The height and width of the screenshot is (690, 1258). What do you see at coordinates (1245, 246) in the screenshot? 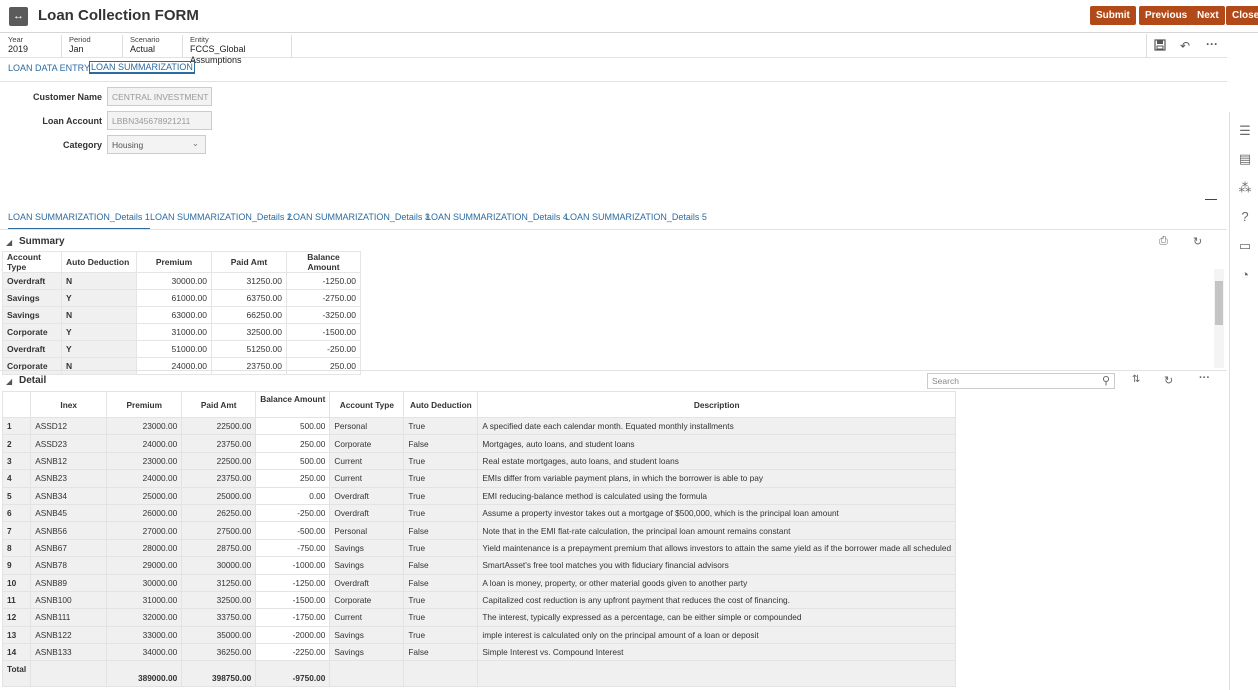
I see `comment-icon: ▭` at bounding box center [1245, 246].